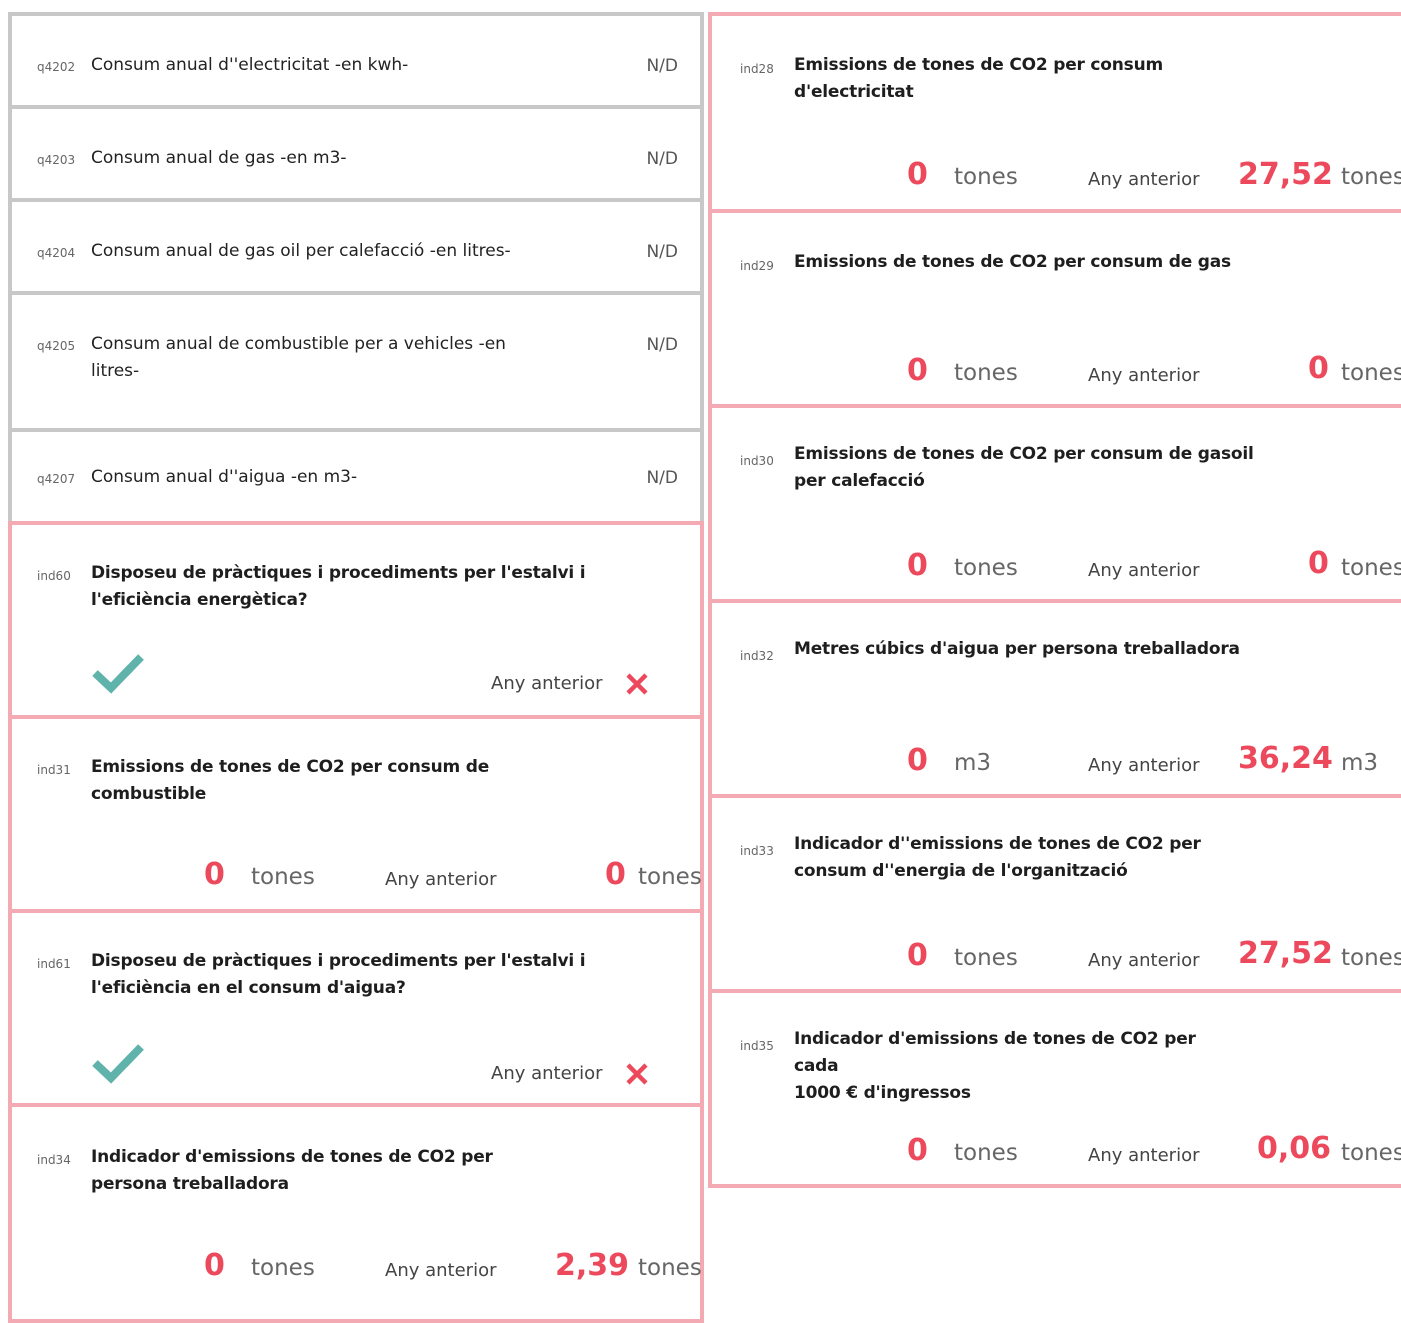  Describe the element at coordinates (56, 346) in the screenshot. I see `question-code: q4205` at that location.